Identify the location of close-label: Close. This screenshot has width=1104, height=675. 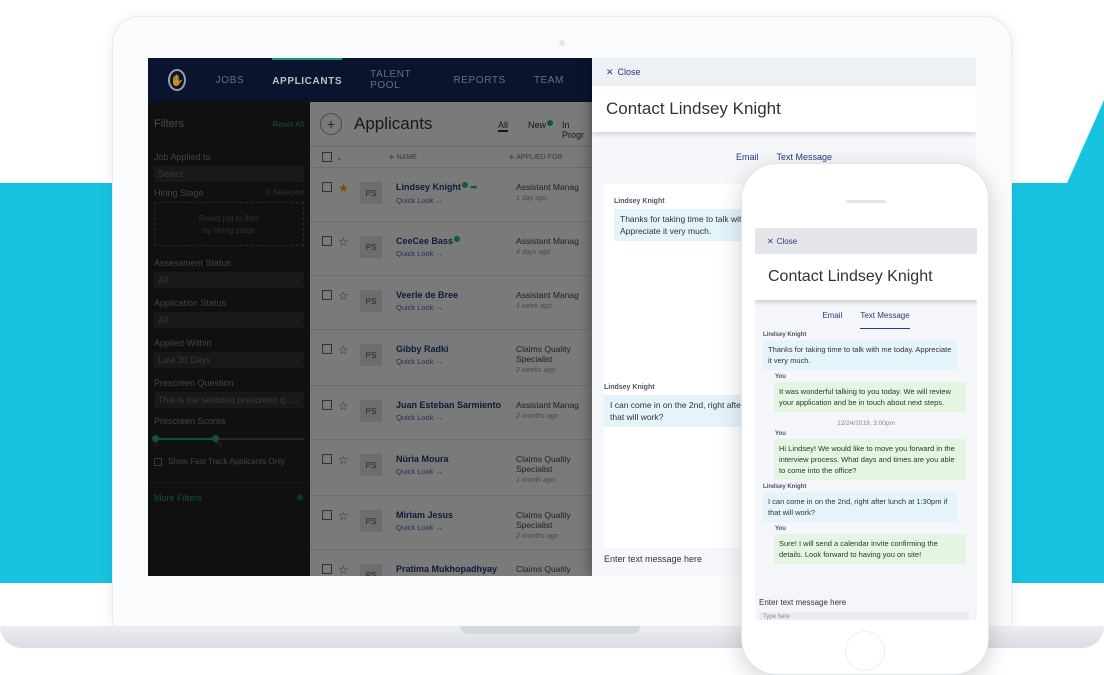
(629, 72).